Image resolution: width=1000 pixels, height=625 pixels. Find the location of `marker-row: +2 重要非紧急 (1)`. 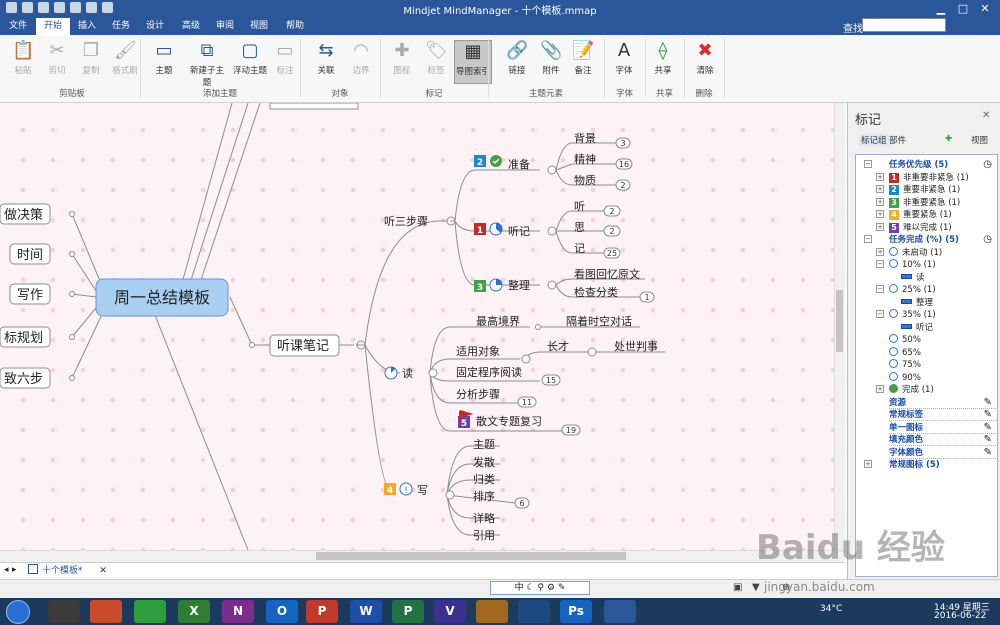

marker-row: +2 重要非紧急 (1) is located at coordinates (936, 190).